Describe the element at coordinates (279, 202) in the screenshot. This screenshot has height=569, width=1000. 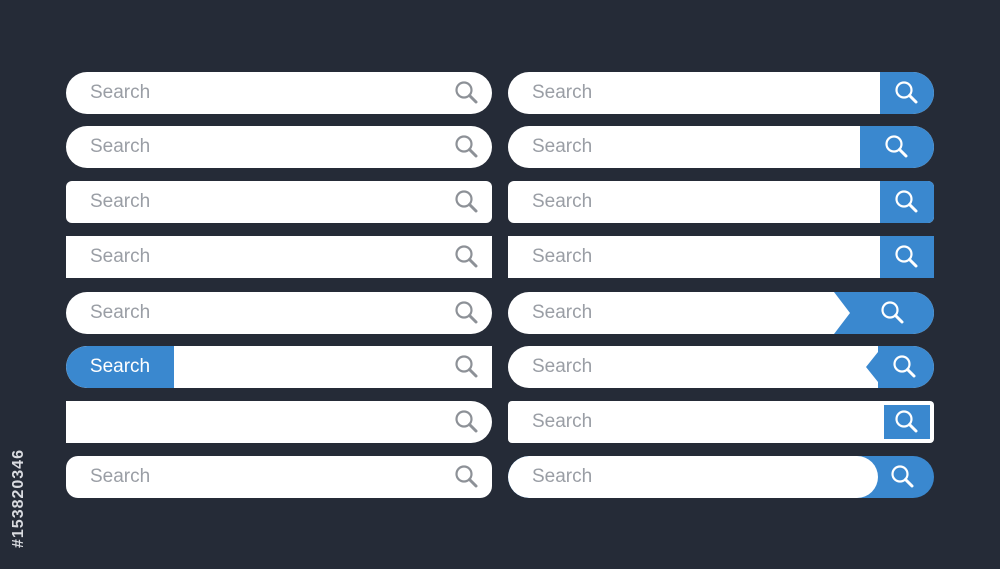
I see `search-bar-3: Search` at that location.